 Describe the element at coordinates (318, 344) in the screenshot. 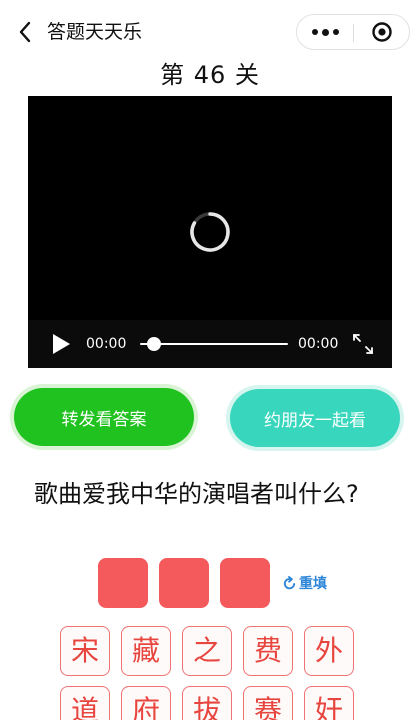

I see `duration-time: 00:00` at that location.